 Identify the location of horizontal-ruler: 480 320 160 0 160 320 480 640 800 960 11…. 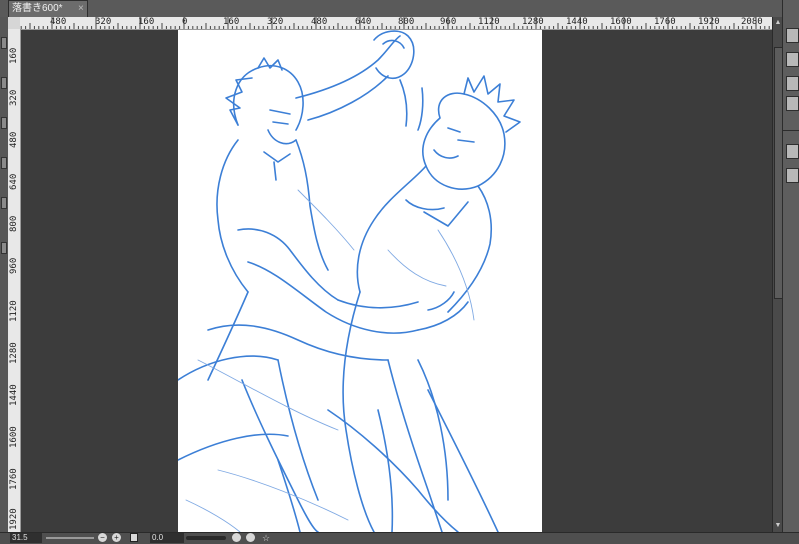
(390, 23).